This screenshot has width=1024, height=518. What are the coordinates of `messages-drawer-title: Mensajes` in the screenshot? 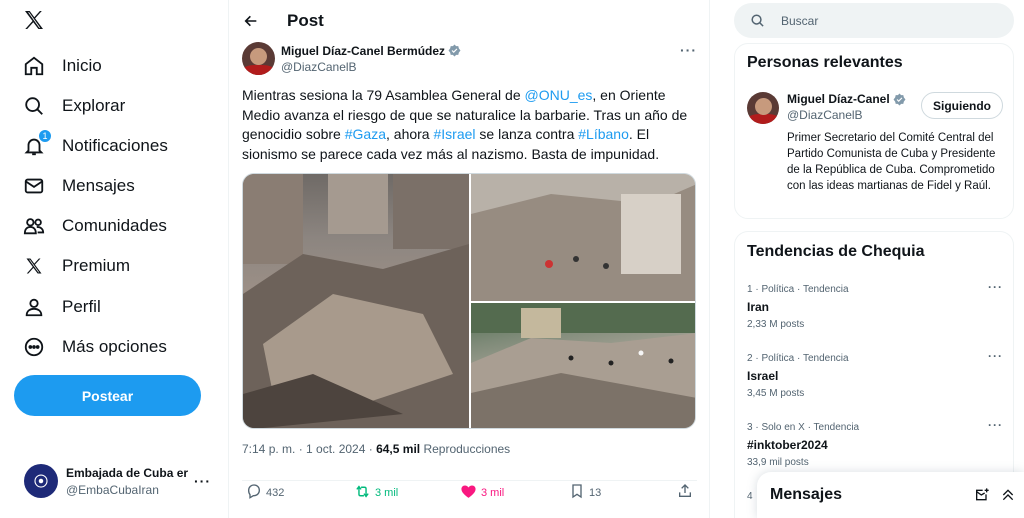 It's located at (806, 494).